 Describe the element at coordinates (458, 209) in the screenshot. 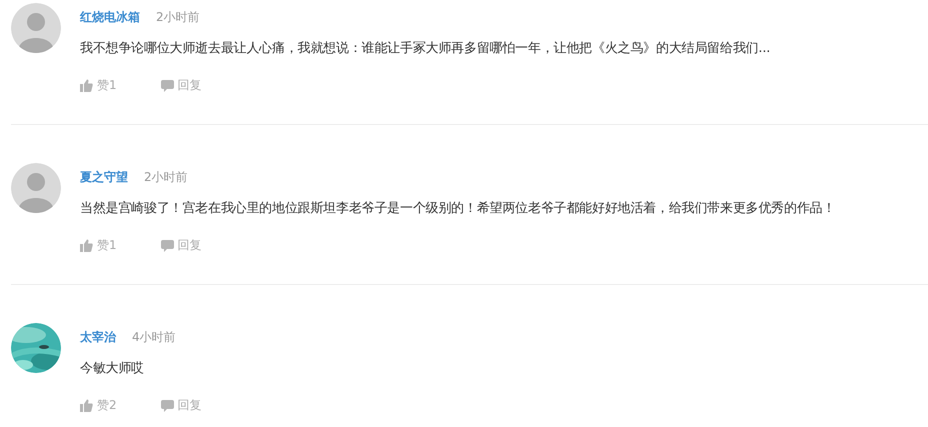

I see `comment-text: 当然是宫崎骏了！宫老在我心里的地位跟斯坦李老爷子是一个级别的！希望两位老爷子都能好好地活着，给我们带来更多优秀的作品！` at that location.